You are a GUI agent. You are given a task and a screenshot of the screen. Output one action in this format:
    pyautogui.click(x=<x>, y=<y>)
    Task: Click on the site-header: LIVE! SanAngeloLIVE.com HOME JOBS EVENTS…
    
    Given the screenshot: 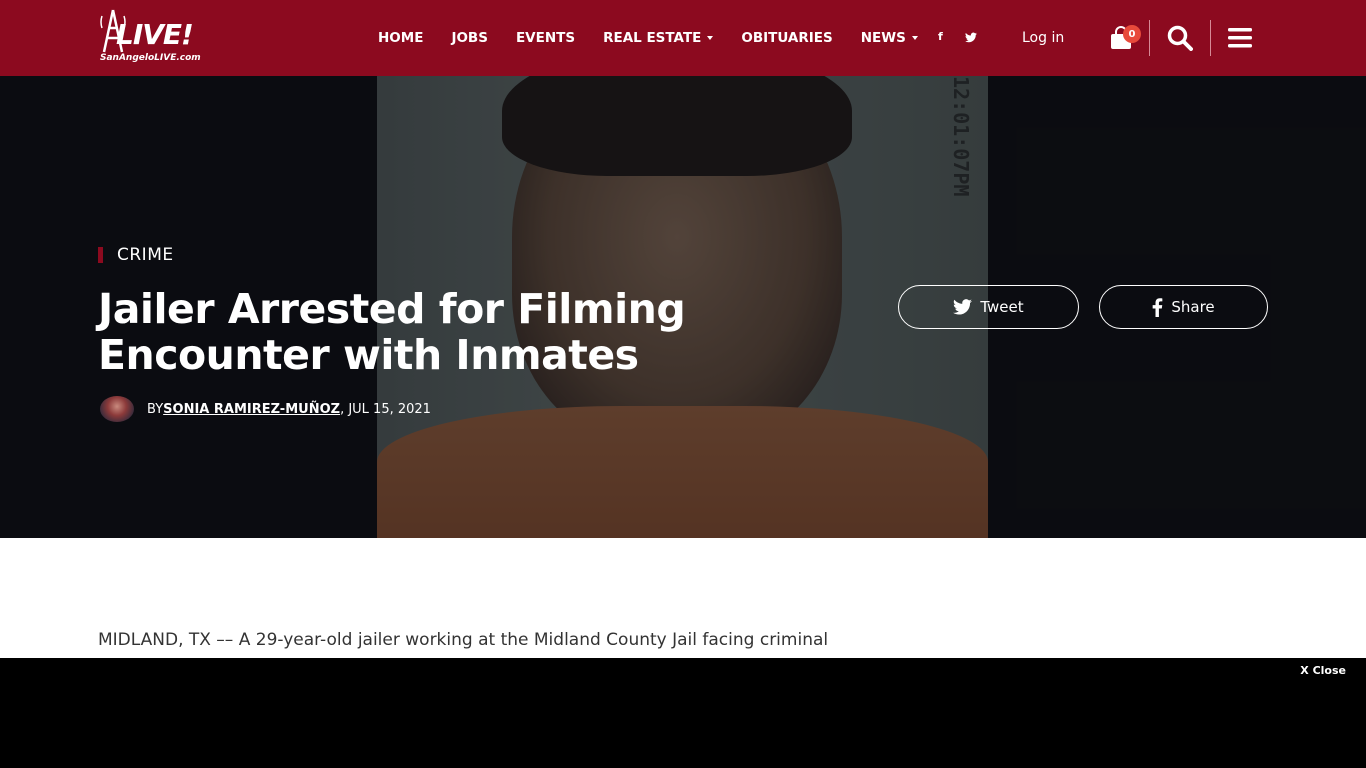 What is the action you would take?
    pyautogui.click(x=683, y=38)
    